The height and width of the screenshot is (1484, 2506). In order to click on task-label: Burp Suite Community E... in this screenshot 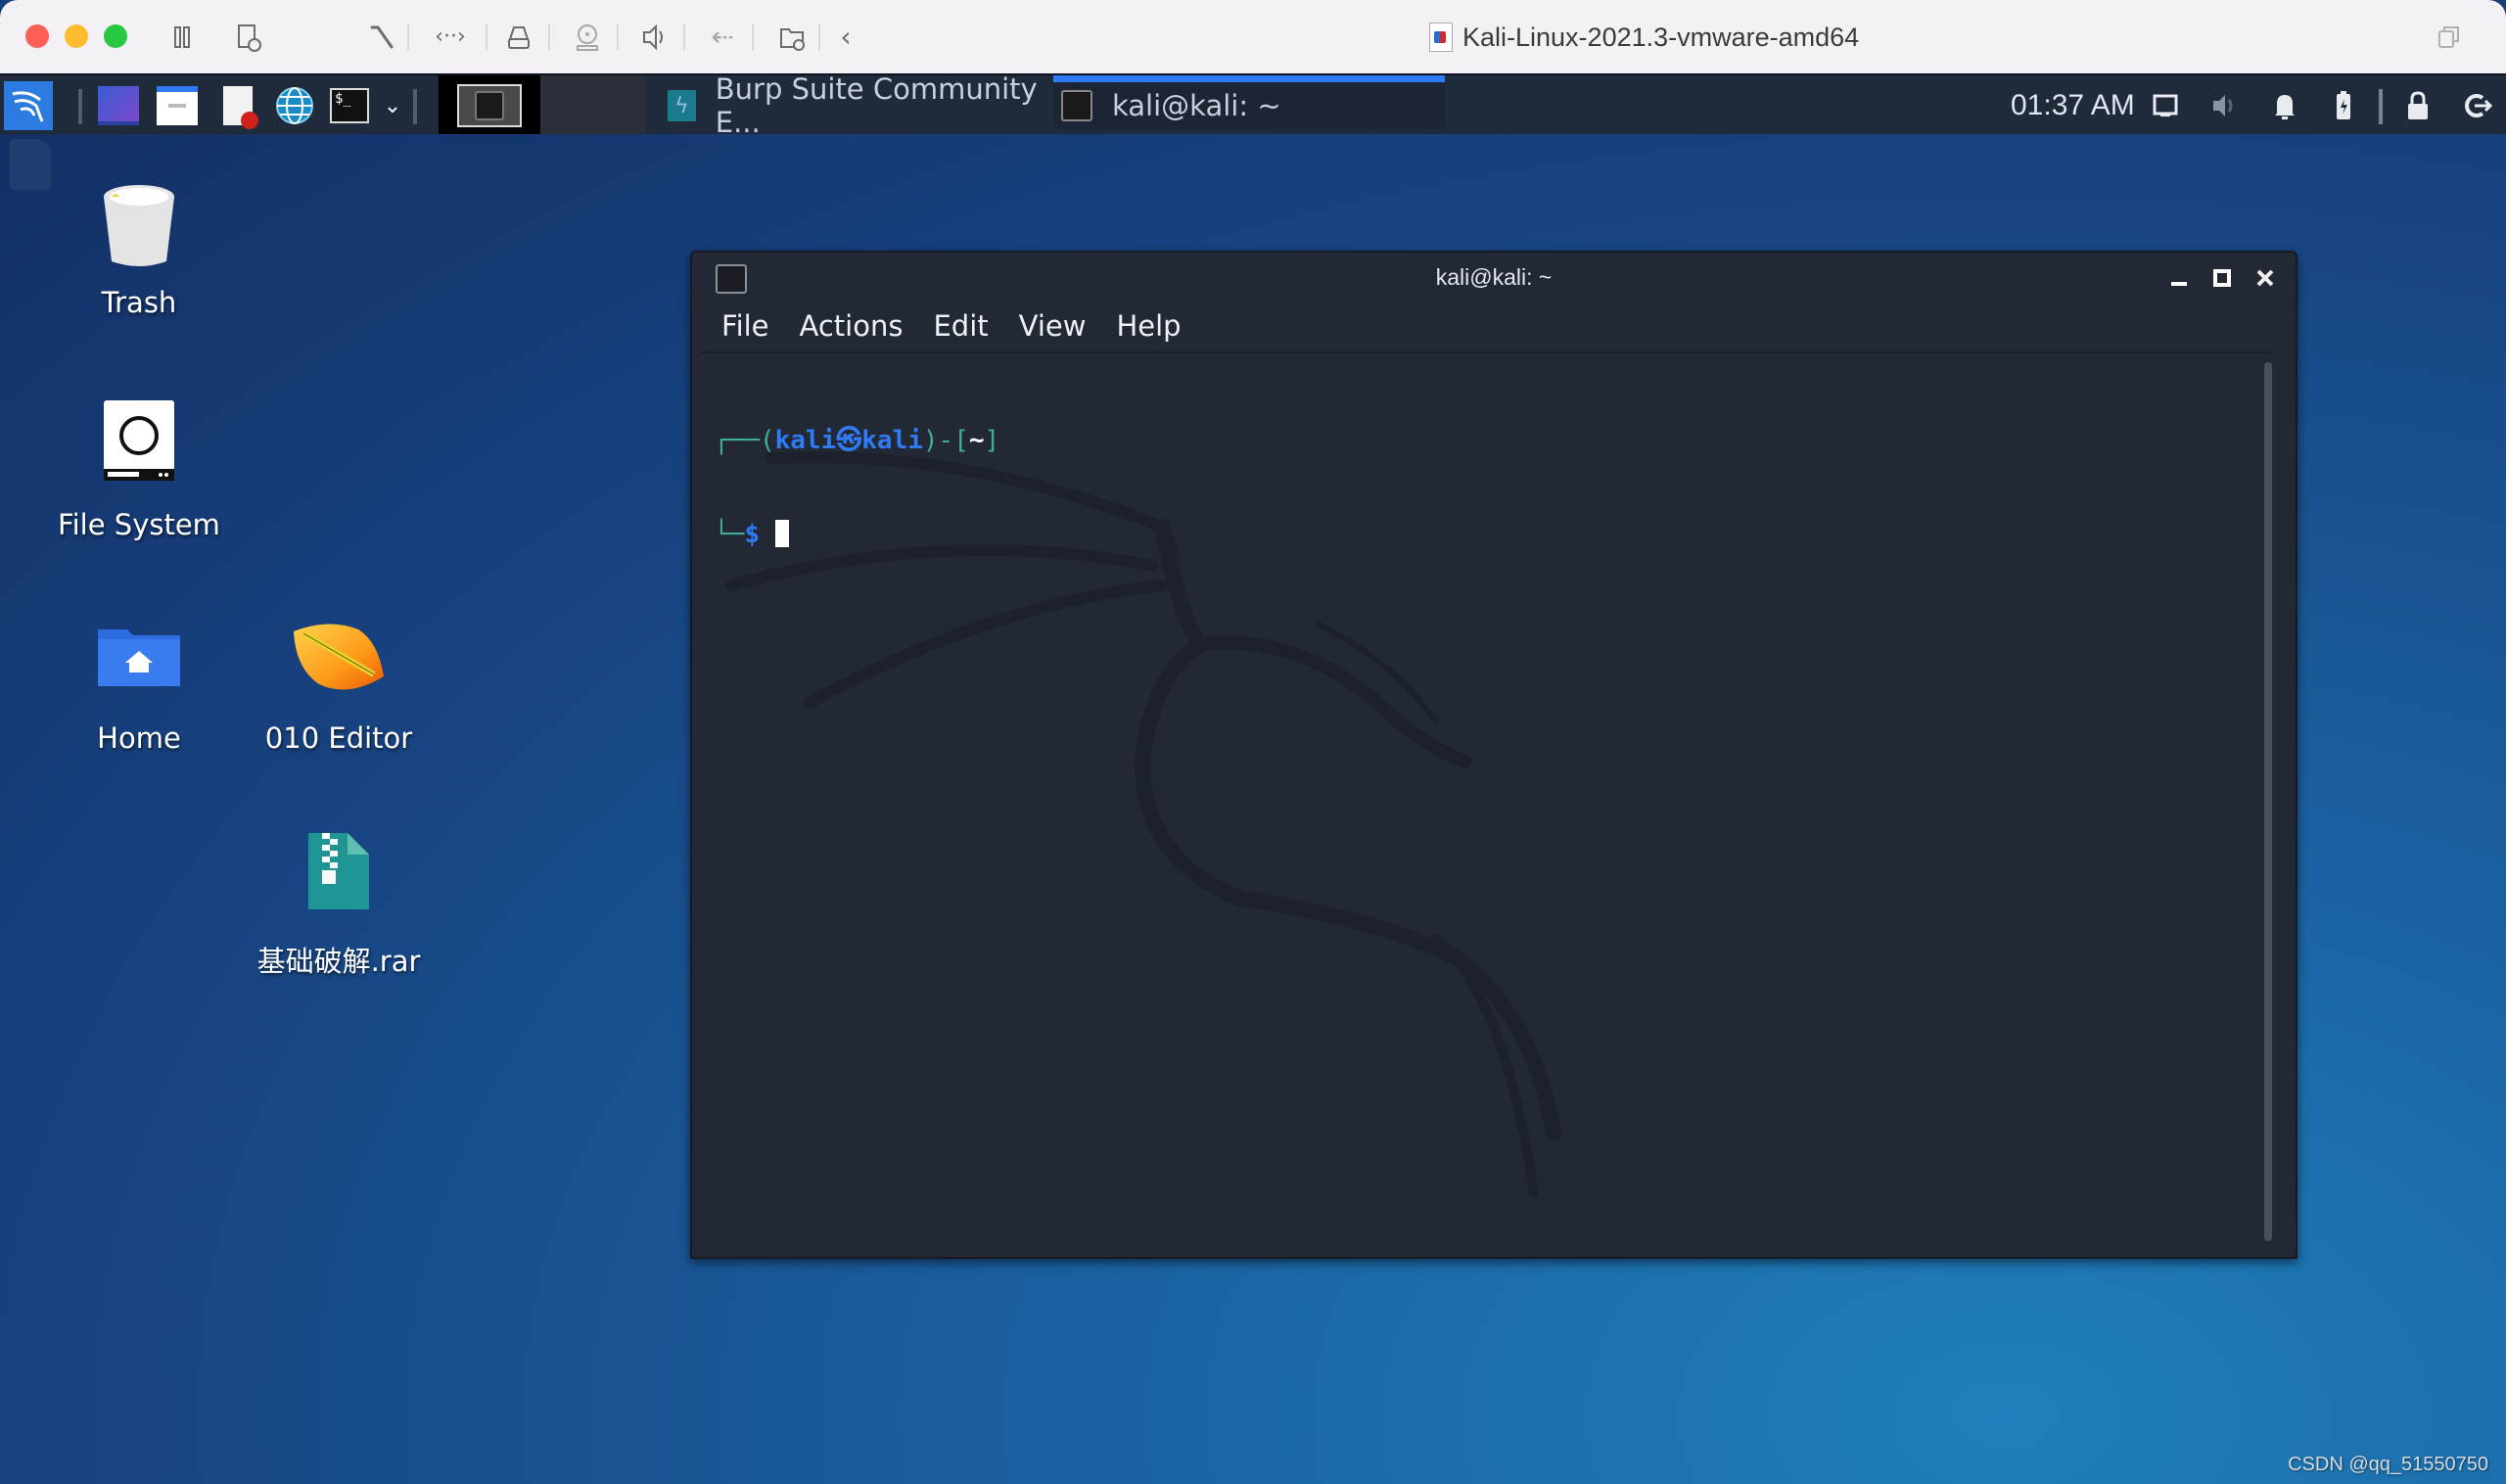, I will do `click(876, 105)`.